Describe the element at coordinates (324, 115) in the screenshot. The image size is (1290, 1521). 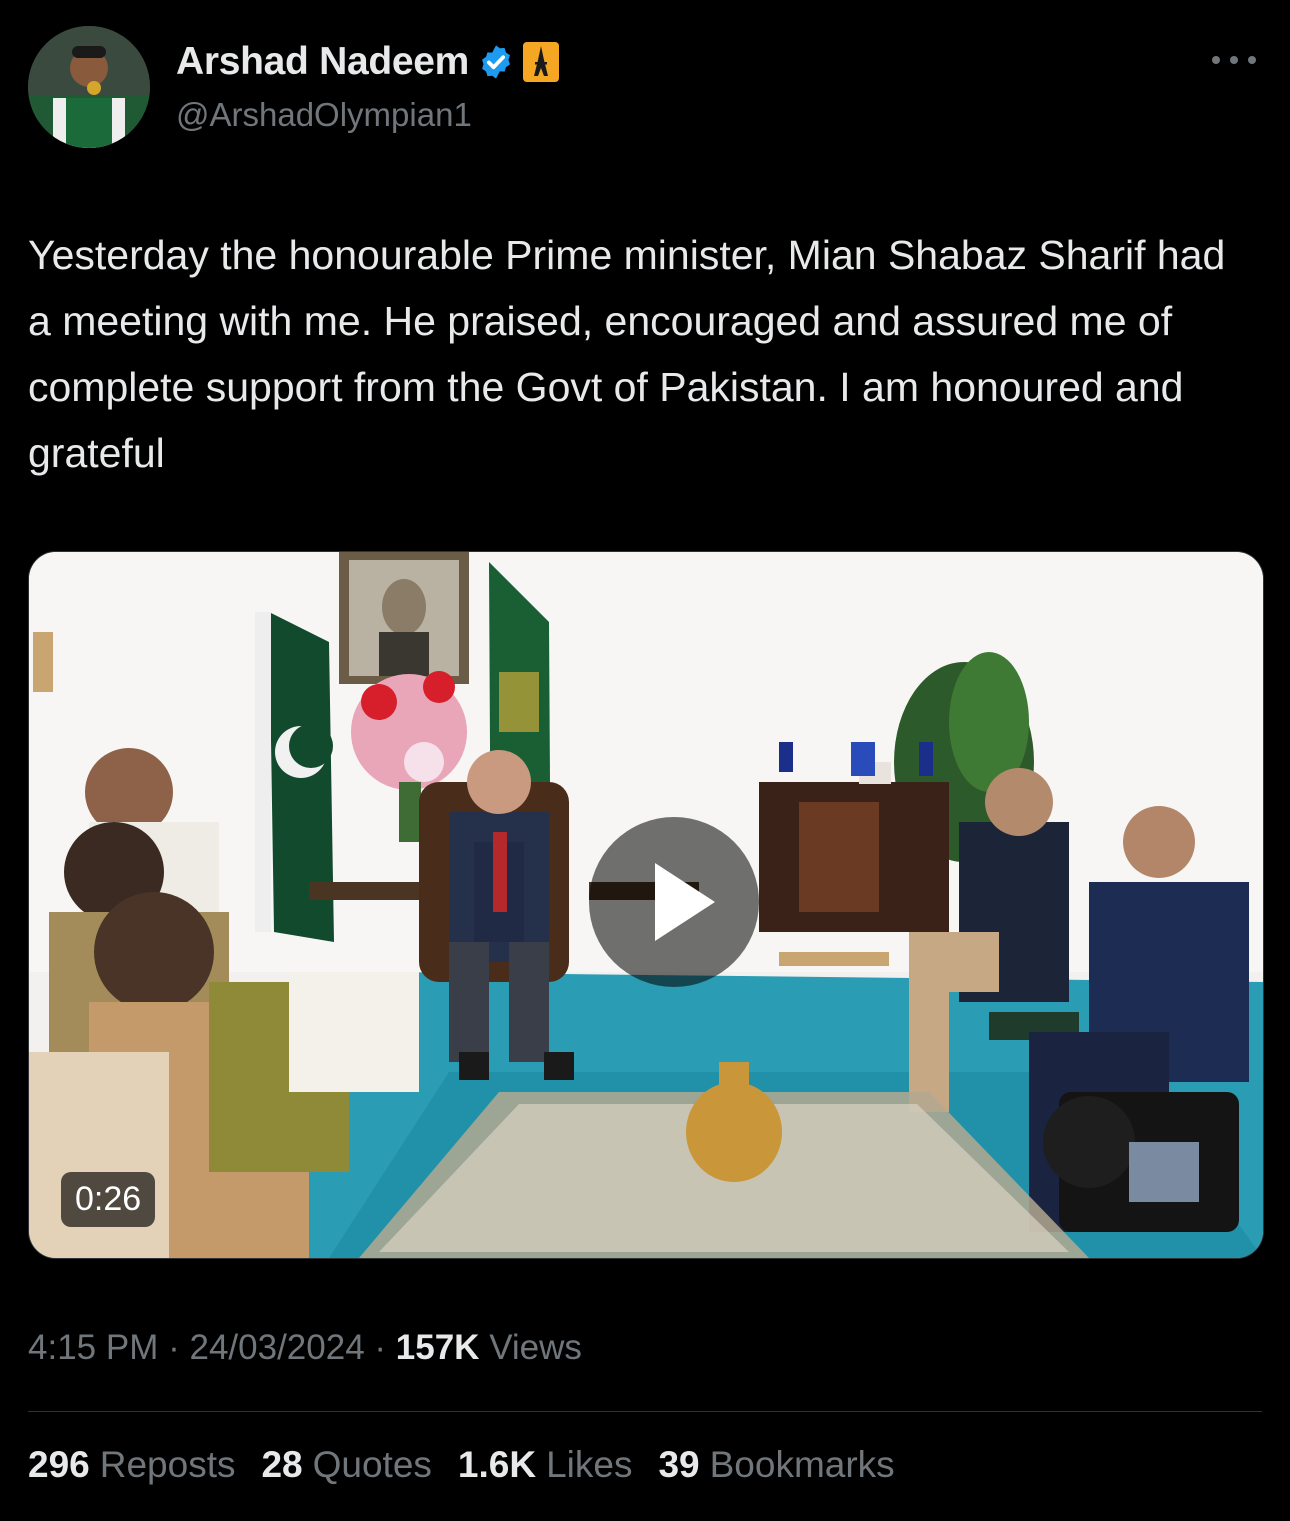
I see `author-handle: @ArshadOlympian1` at that location.